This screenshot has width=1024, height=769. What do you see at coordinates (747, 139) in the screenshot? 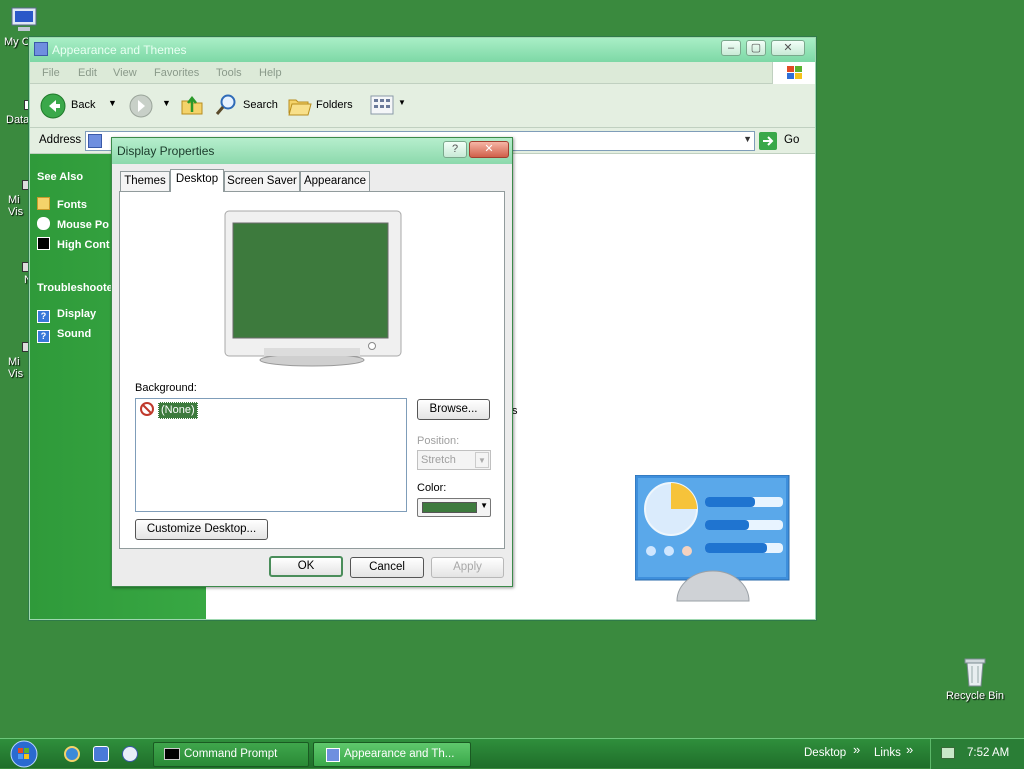
I see `address-dropdown-icon: ▼` at bounding box center [747, 139].